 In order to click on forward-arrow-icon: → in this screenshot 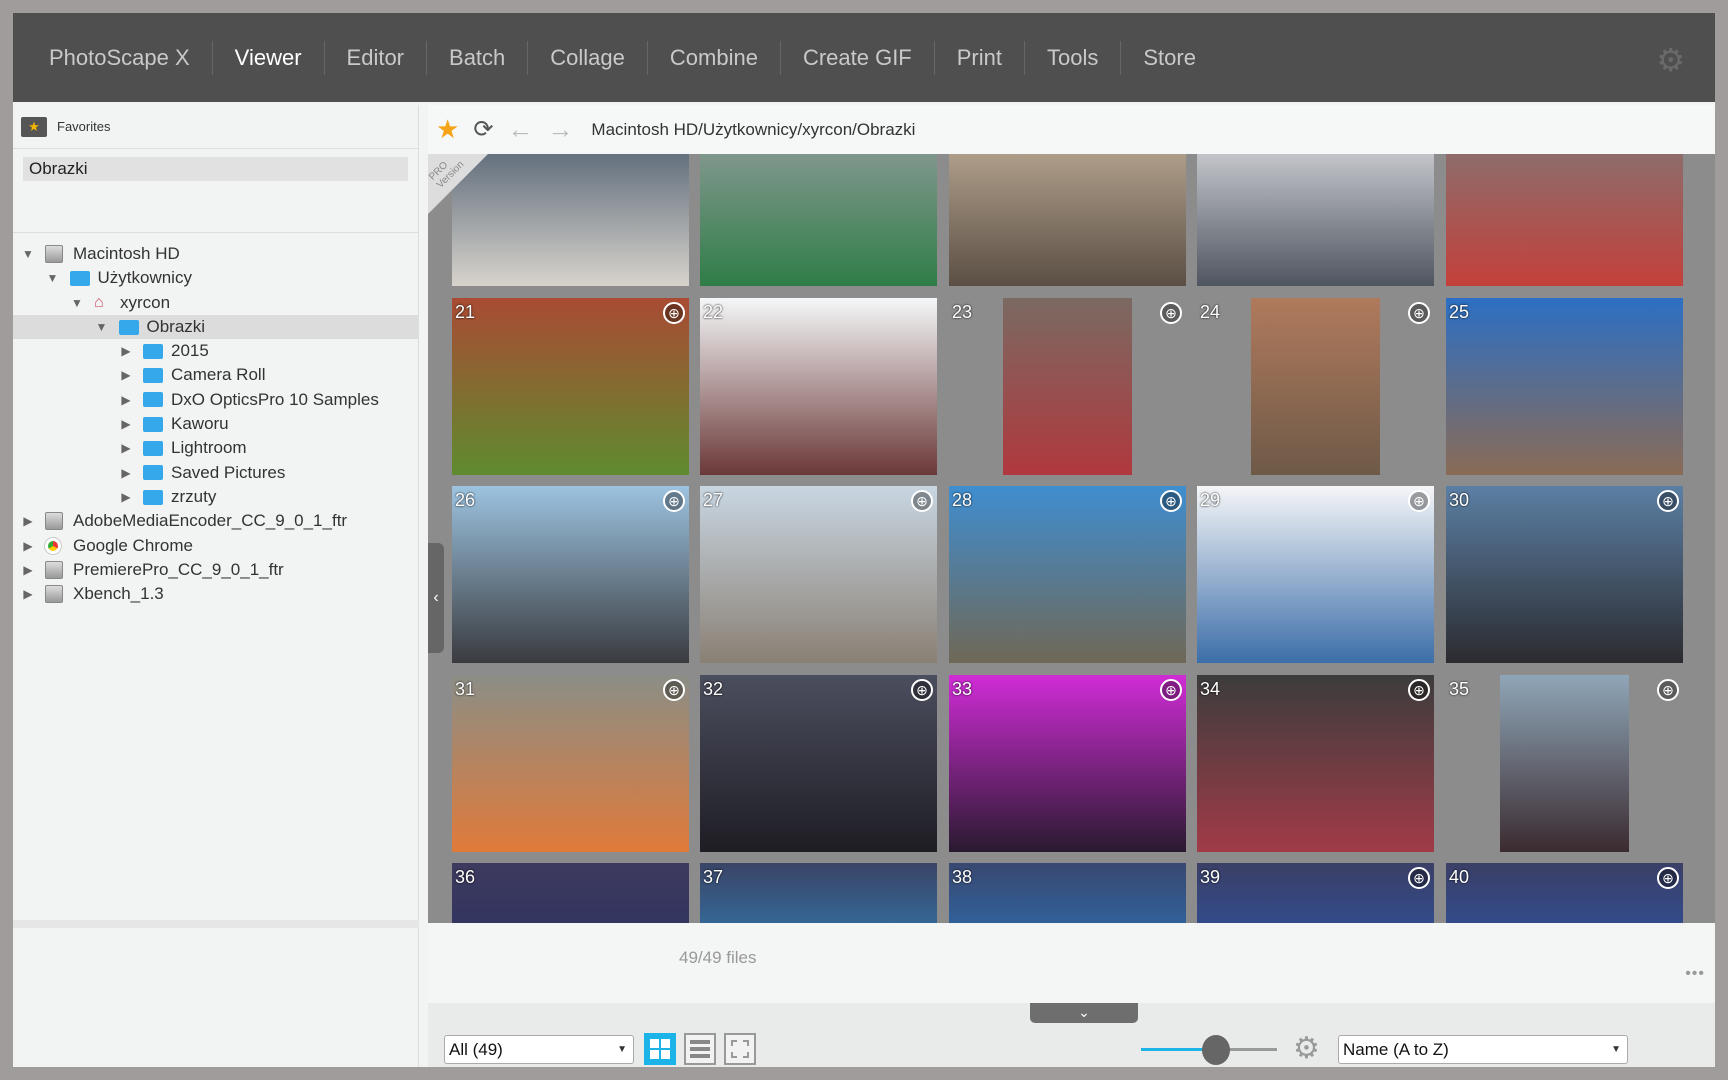, I will do `click(560, 129)`.